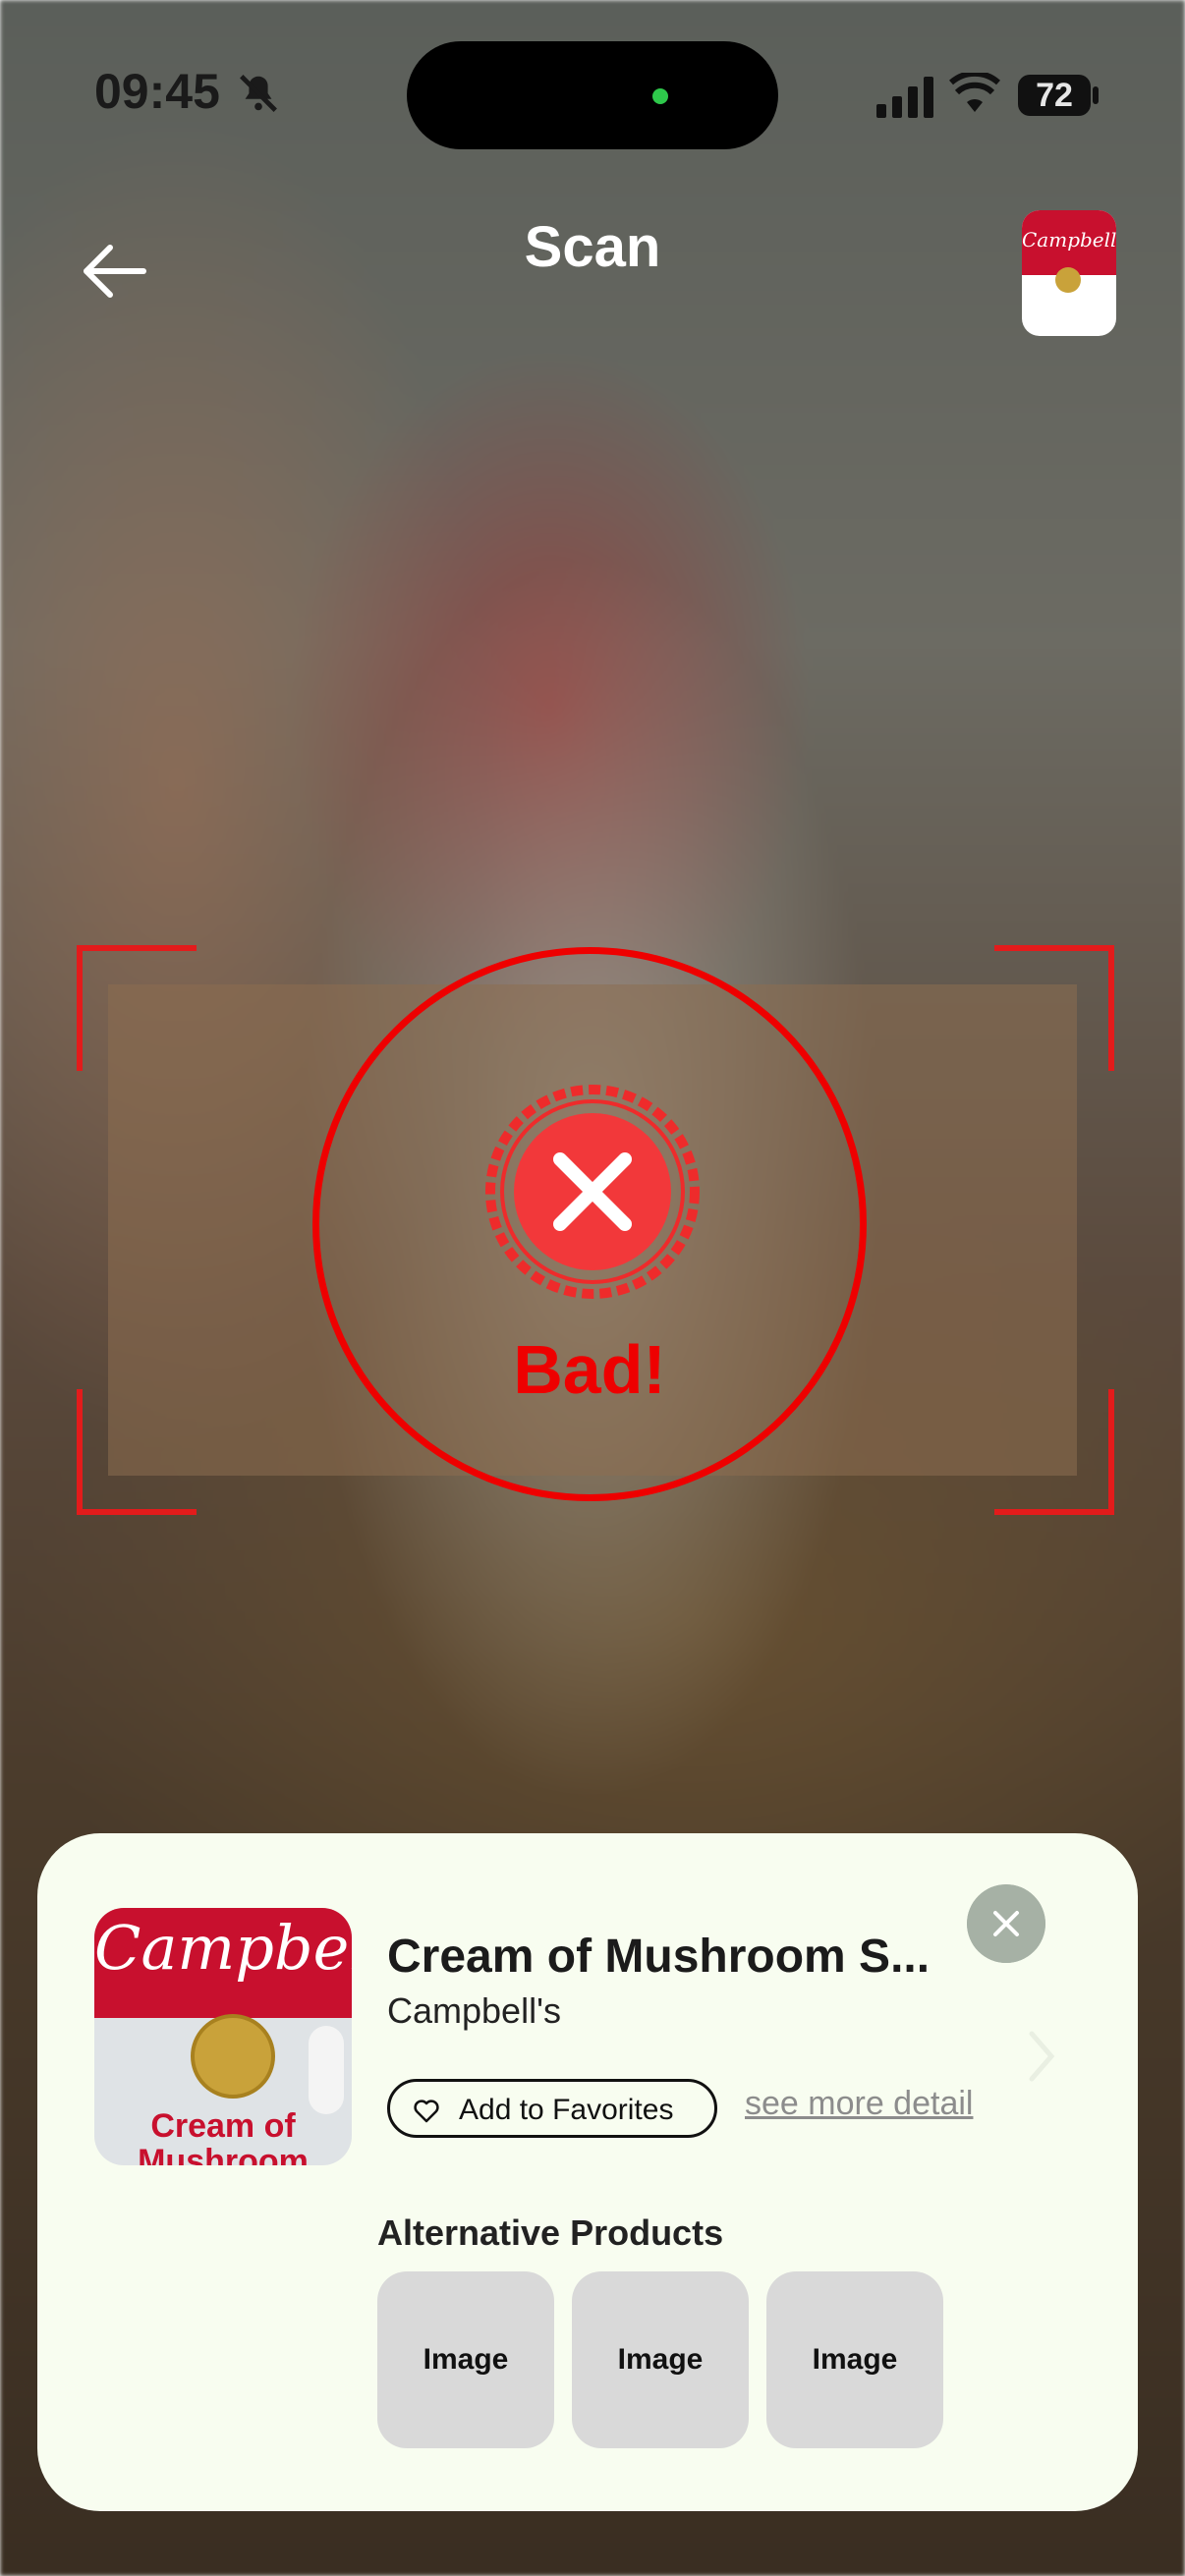 This screenshot has width=1185, height=2576. I want to click on see-more-detail-link: see more detail, so click(859, 2104).